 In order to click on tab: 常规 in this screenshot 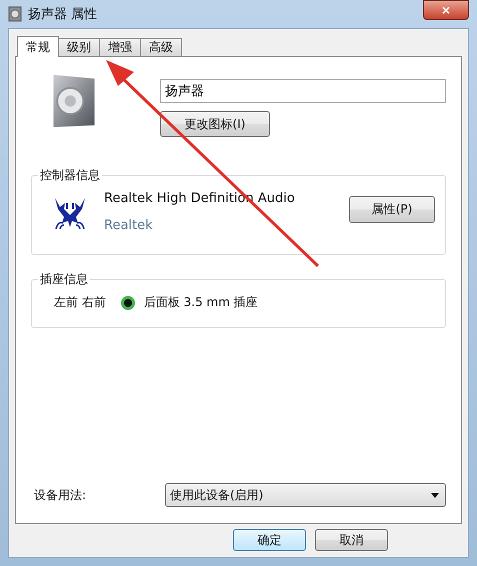, I will do `click(38, 46)`.